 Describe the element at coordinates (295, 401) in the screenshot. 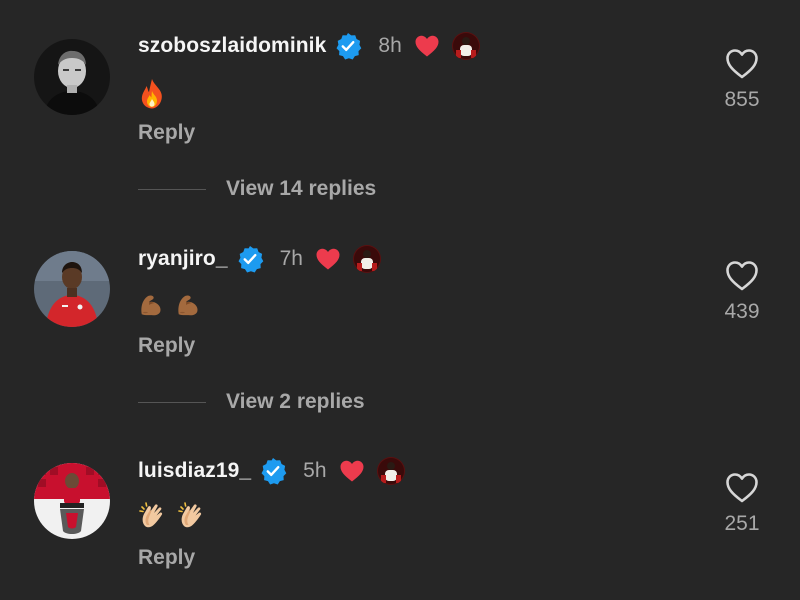

I see `view-replies-label: View 2 replies` at that location.